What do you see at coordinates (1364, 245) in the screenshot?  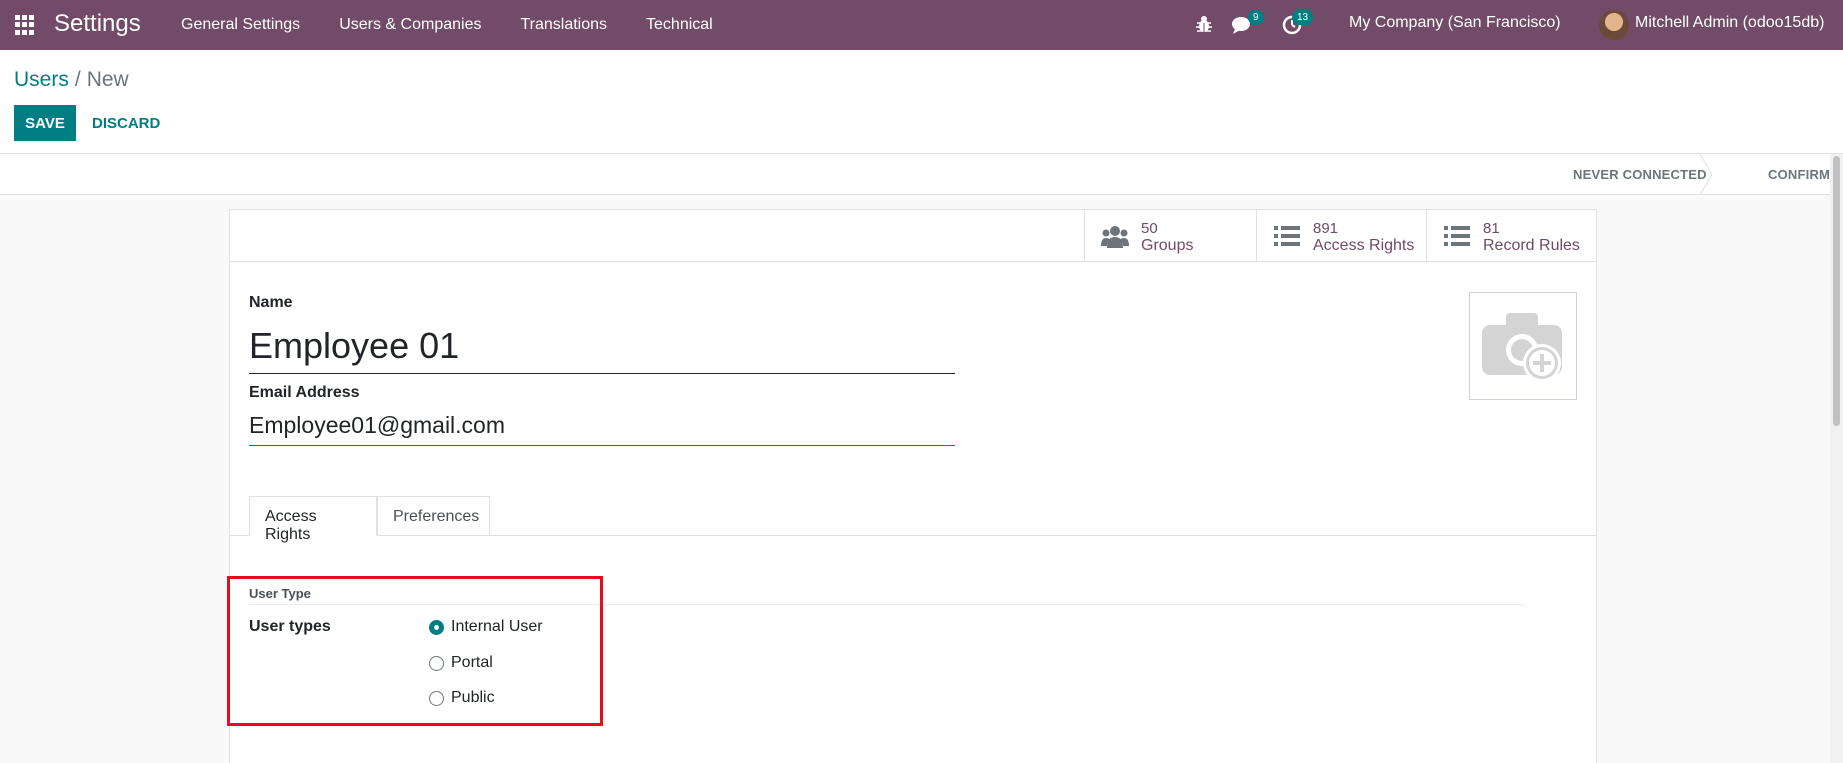 I see `access-rights-label: Access Rights` at bounding box center [1364, 245].